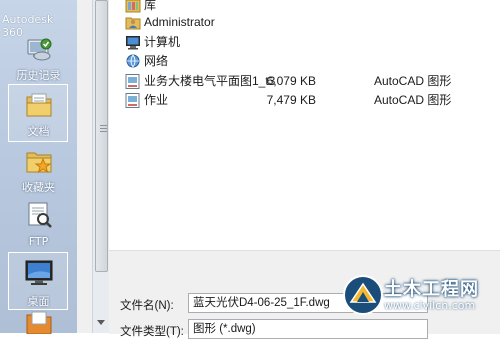 The width and height of the screenshot is (500, 339). I want to click on ftp-icon, so click(39, 216).